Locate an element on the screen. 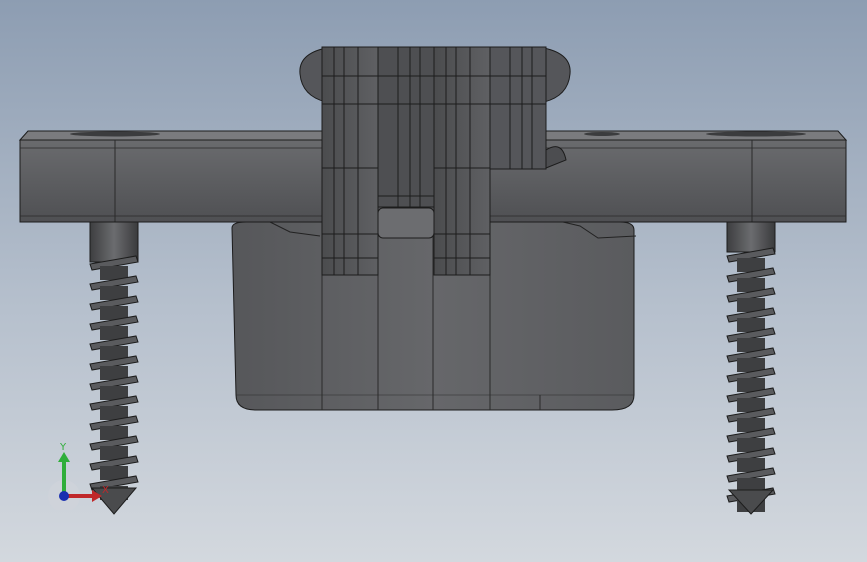 This screenshot has width=867, height=562. x-axis-label: X is located at coordinates (105, 490).